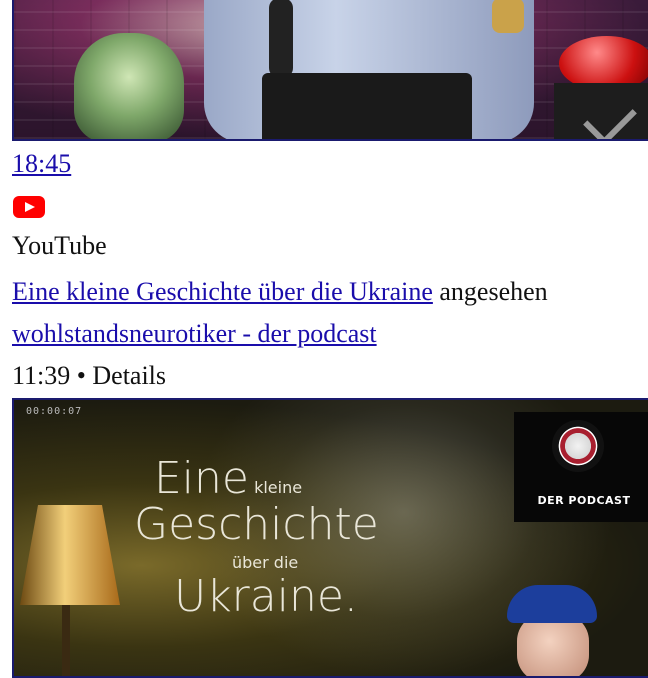 The width and height of the screenshot is (648, 678). What do you see at coordinates (89, 376) in the screenshot?
I see `timestamp-row: 11:39 • Details` at bounding box center [89, 376].